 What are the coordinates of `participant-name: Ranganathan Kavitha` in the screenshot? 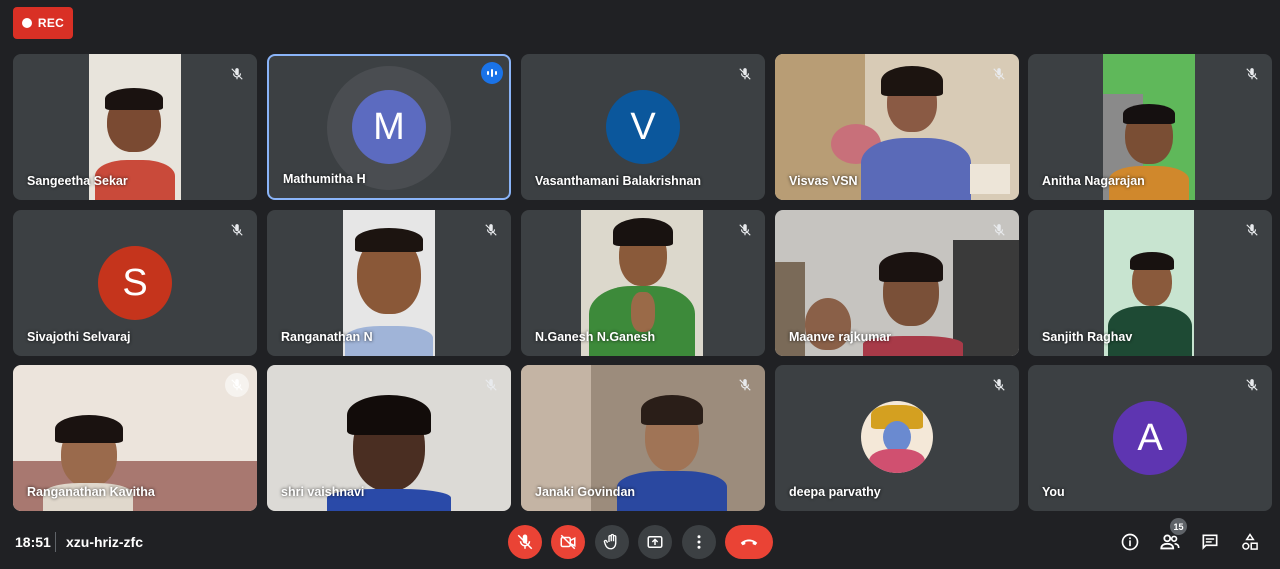 It's located at (91, 492).